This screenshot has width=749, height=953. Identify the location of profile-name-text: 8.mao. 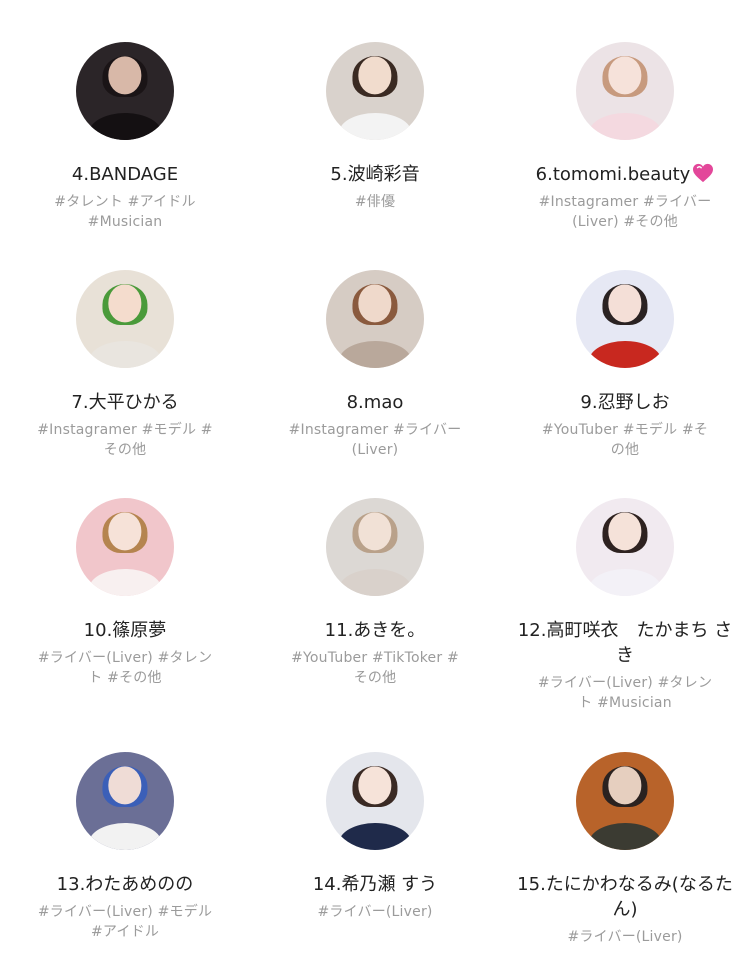
(375, 402).